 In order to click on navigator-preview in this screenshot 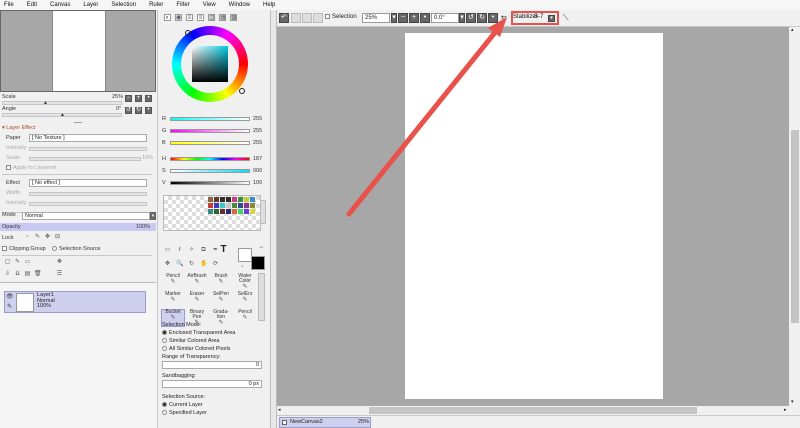, I will do `click(78, 51)`.